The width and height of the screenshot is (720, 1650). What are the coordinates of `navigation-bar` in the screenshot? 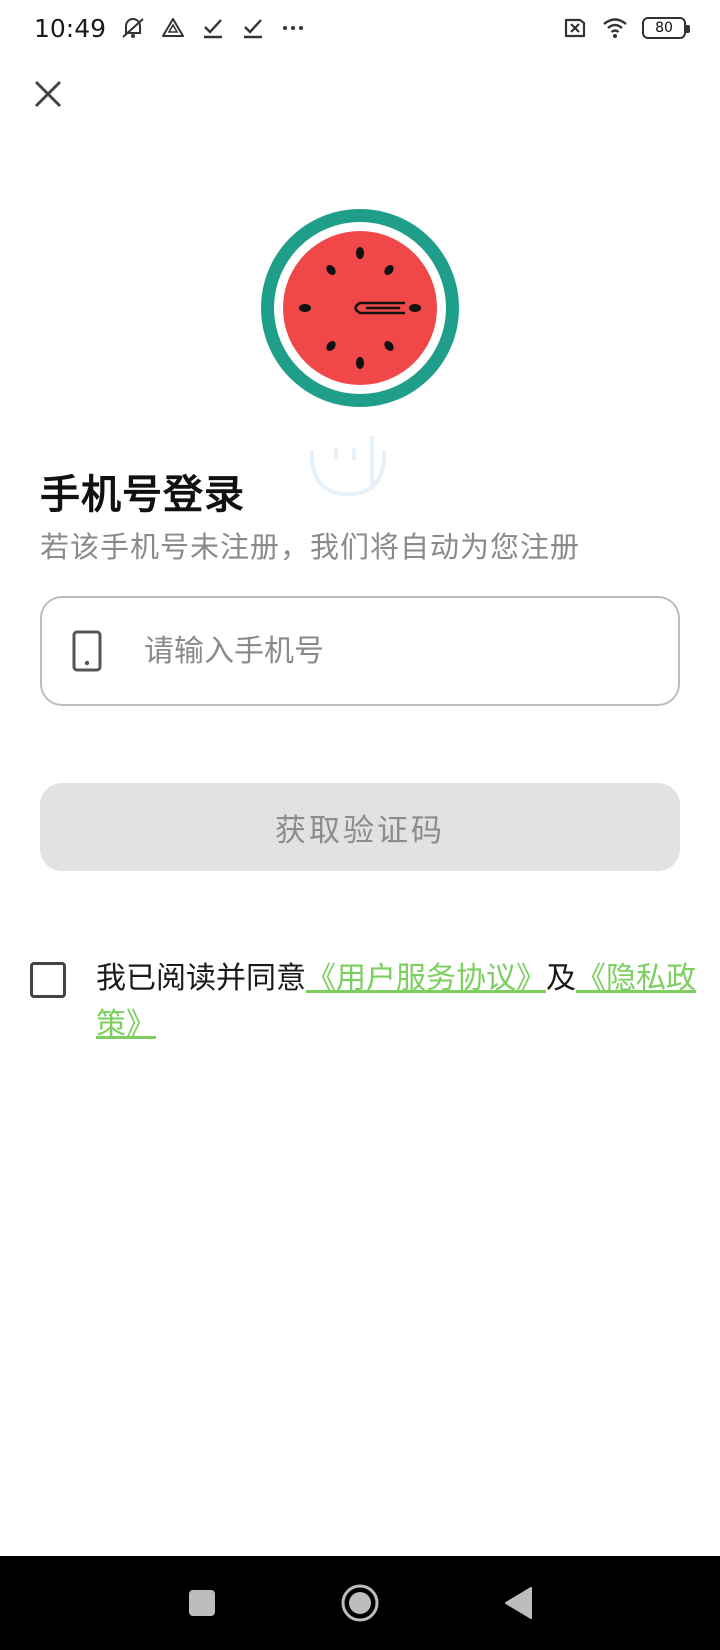 It's located at (360, 1603).